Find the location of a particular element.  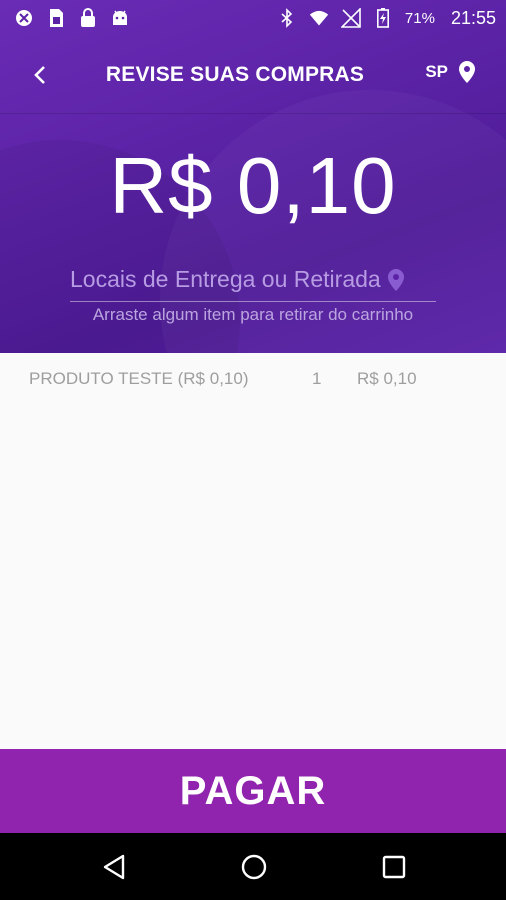

square-recents-icon is located at coordinates (394, 867).